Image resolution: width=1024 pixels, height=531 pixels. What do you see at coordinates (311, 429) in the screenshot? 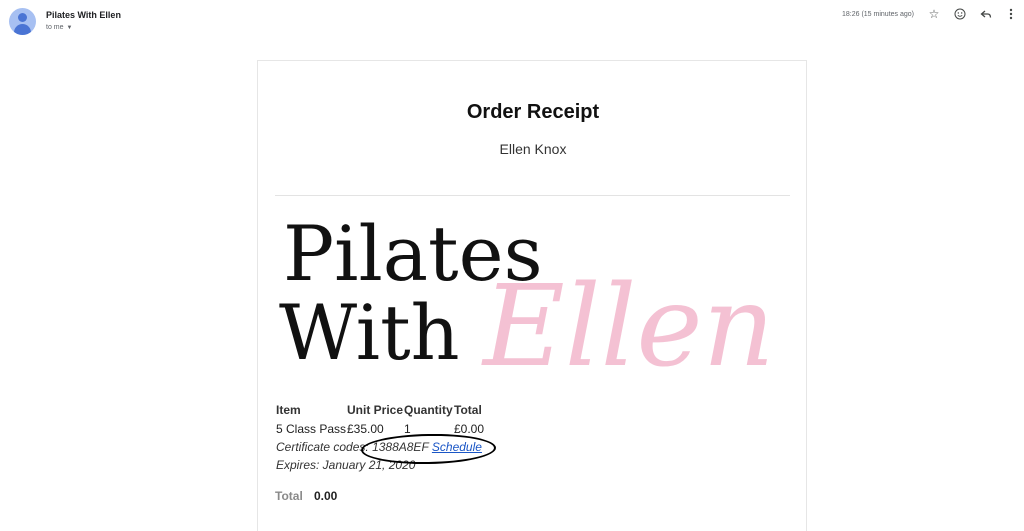
I see `line-item-name: 5 Class Pass` at bounding box center [311, 429].